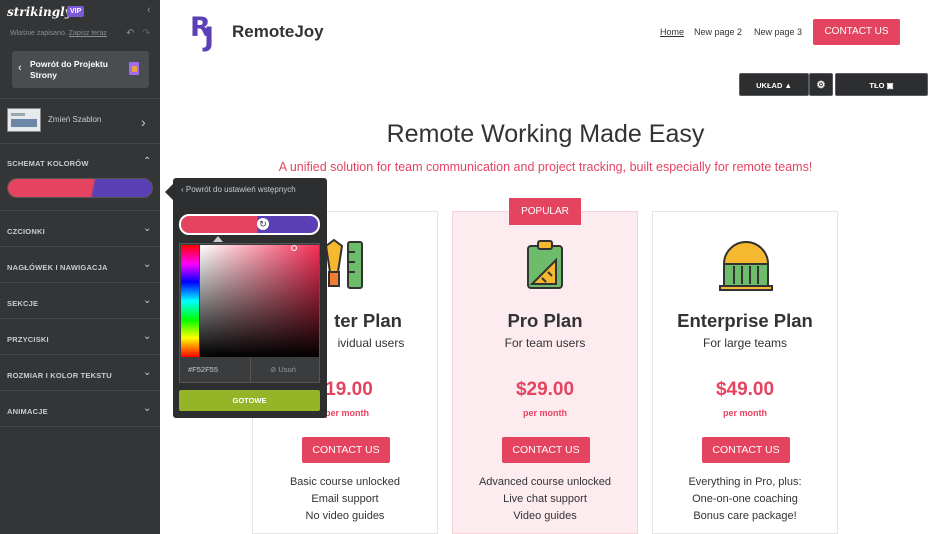 The height and width of the screenshot is (534, 931). I want to click on undo-icon: ↶, so click(130, 33).